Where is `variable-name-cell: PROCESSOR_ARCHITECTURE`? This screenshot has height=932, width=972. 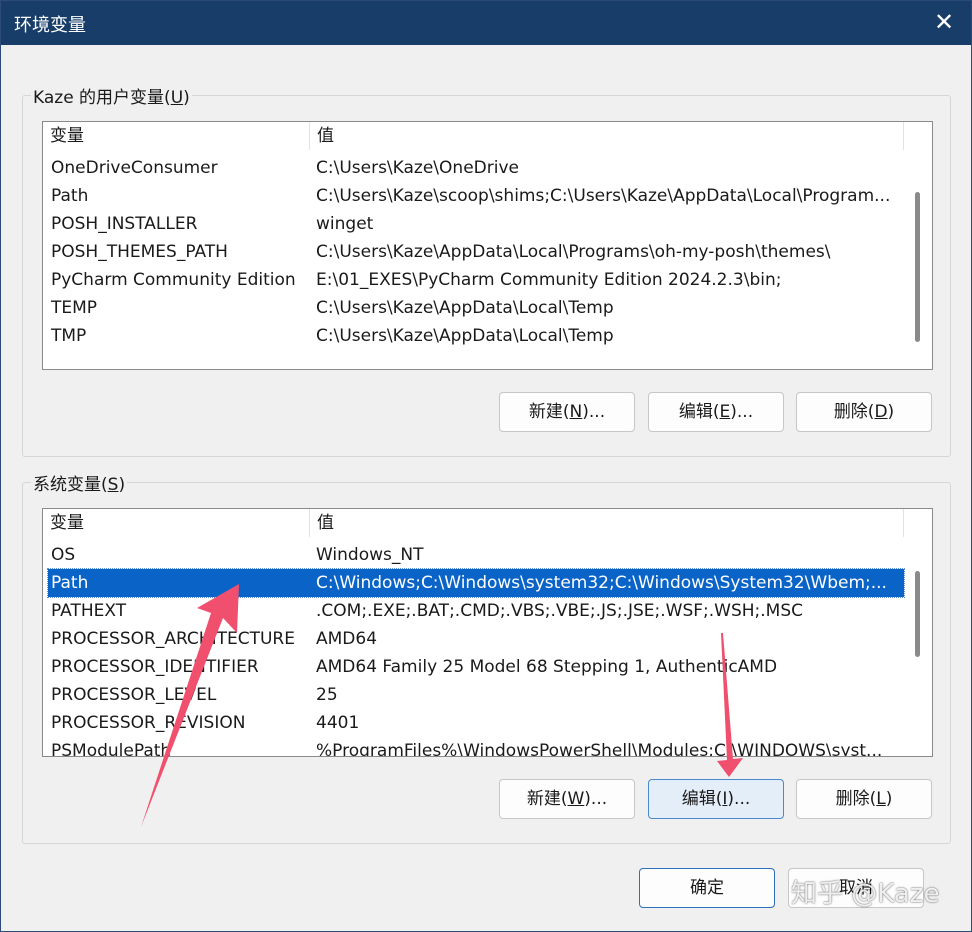 variable-name-cell: PROCESSOR_ARCHITECTURE is located at coordinates (180, 639).